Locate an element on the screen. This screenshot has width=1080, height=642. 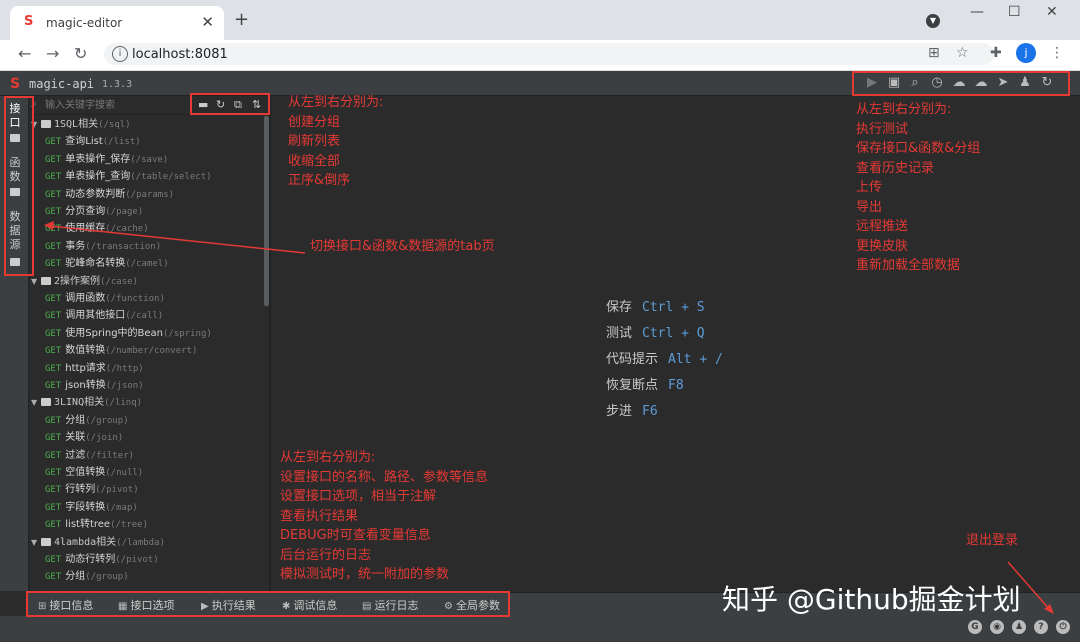
annotation-tree-tools: 从左到右分别为: 创建分组 刷新列表 收缩全部 正序&倒序 is located at coordinates (336, 141).